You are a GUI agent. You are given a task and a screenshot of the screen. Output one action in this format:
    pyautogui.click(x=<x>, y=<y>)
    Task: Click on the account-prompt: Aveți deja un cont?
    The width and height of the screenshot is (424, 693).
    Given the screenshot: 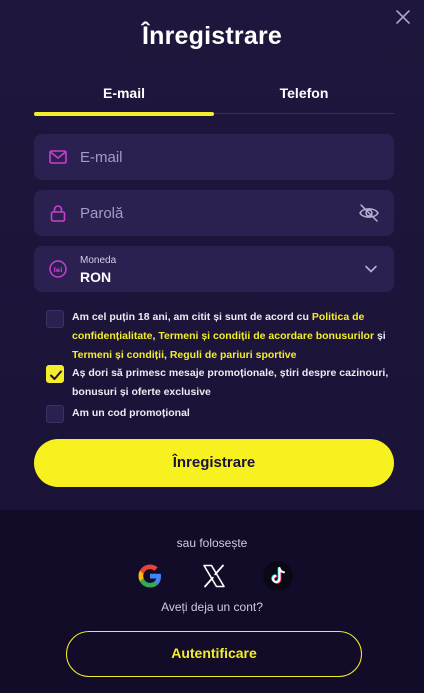 What is the action you would take?
    pyautogui.click(x=212, y=607)
    